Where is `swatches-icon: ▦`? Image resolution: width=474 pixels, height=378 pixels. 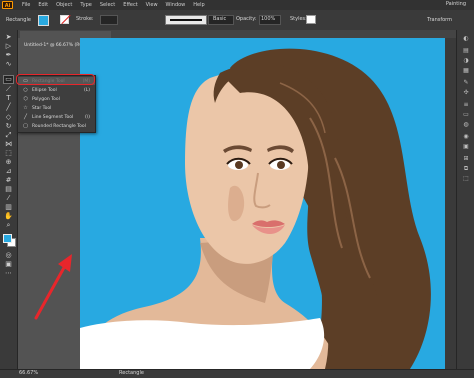
swatches-icon: ▦ is located at coordinates (466, 71).